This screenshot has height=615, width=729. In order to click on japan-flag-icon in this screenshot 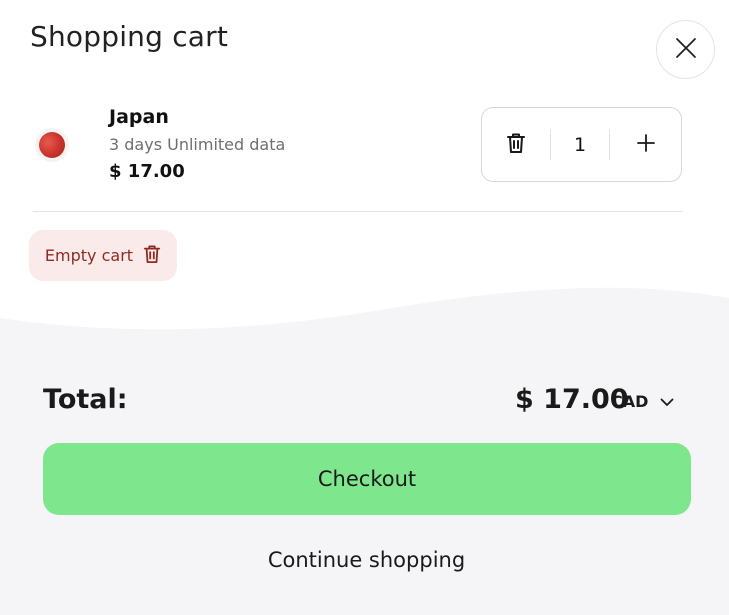, I will do `click(52, 145)`.